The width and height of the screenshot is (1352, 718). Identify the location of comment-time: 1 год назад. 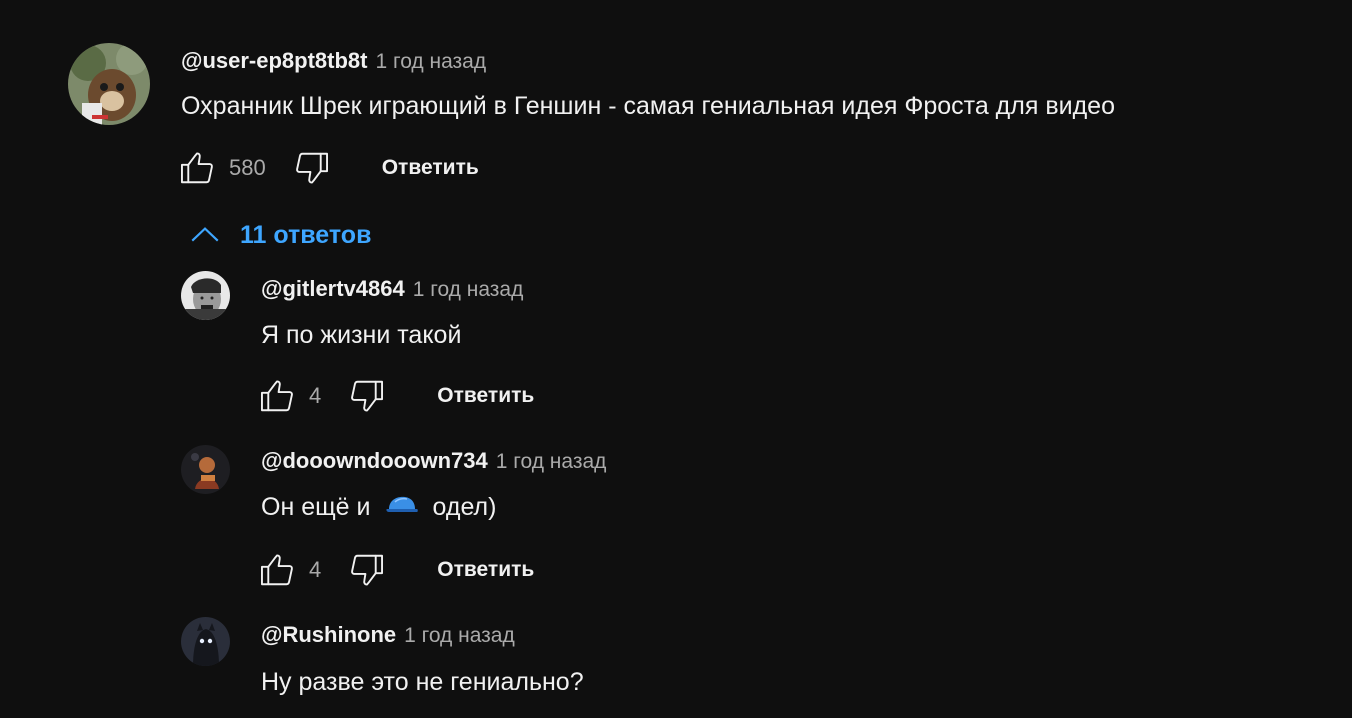
(430, 61).